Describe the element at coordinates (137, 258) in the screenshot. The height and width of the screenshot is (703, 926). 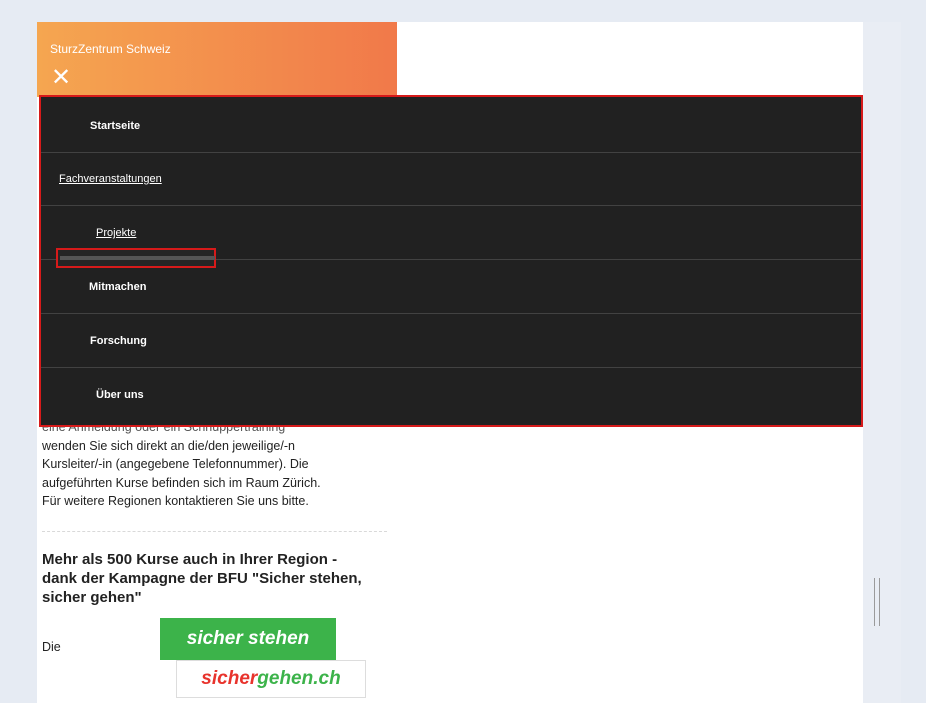
I see `submenu-bar` at that location.